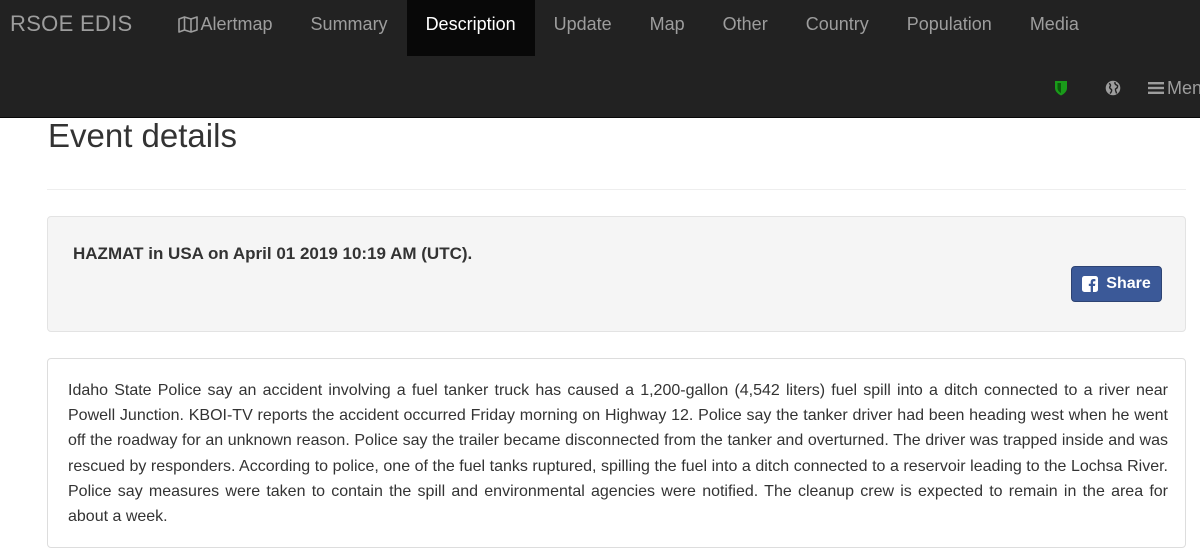  Describe the element at coordinates (1128, 283) in the screenshot. I see `share-label: Share` at that location.